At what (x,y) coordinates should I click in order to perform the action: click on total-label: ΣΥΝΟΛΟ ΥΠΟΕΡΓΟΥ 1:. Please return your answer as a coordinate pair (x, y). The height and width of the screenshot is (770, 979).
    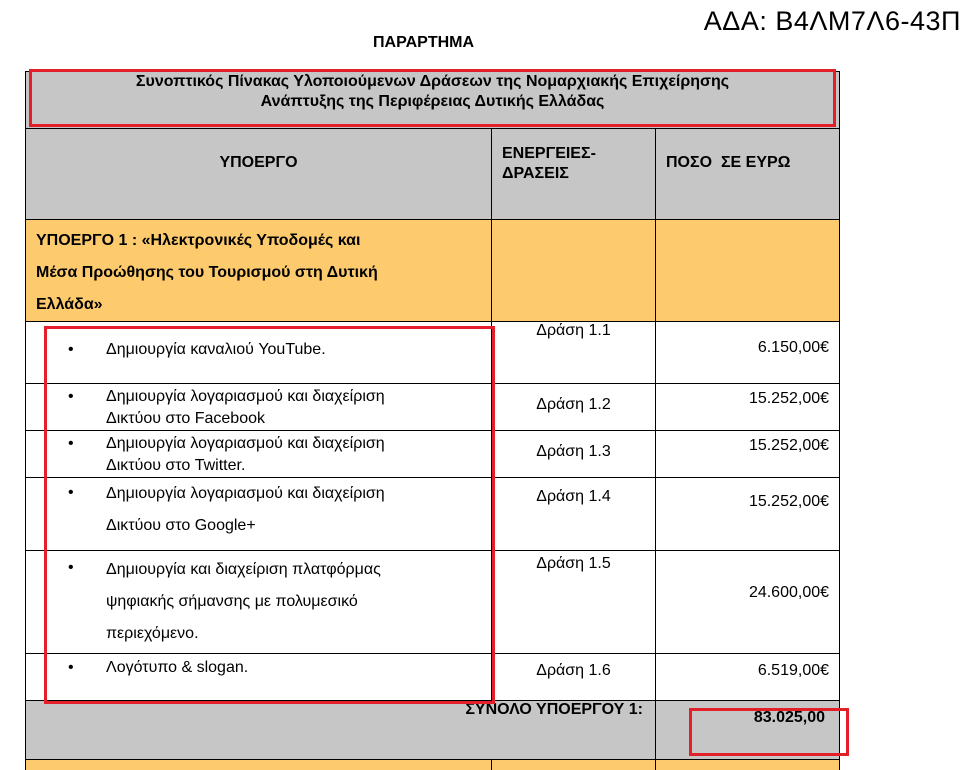
    Looking at the image, I should click on (341, 730).